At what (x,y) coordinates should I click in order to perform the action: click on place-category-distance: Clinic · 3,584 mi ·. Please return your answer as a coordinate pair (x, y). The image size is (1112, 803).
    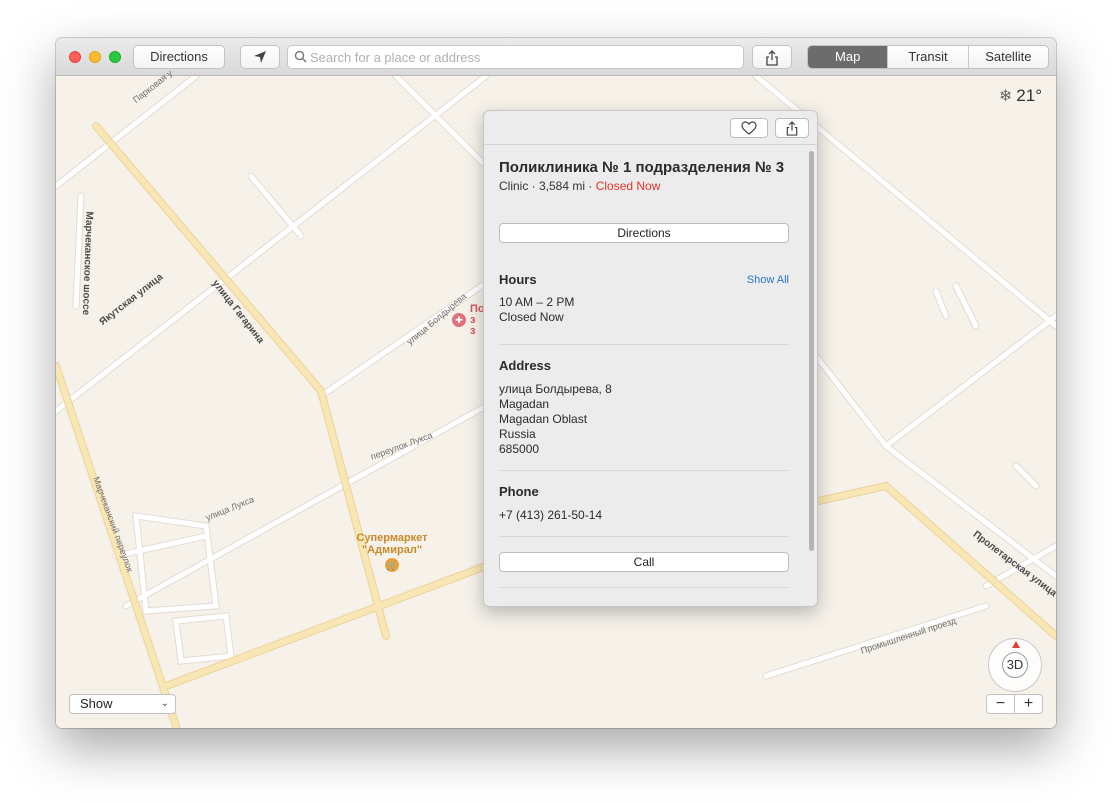
    Looking at the image, I should click on (547, 186).